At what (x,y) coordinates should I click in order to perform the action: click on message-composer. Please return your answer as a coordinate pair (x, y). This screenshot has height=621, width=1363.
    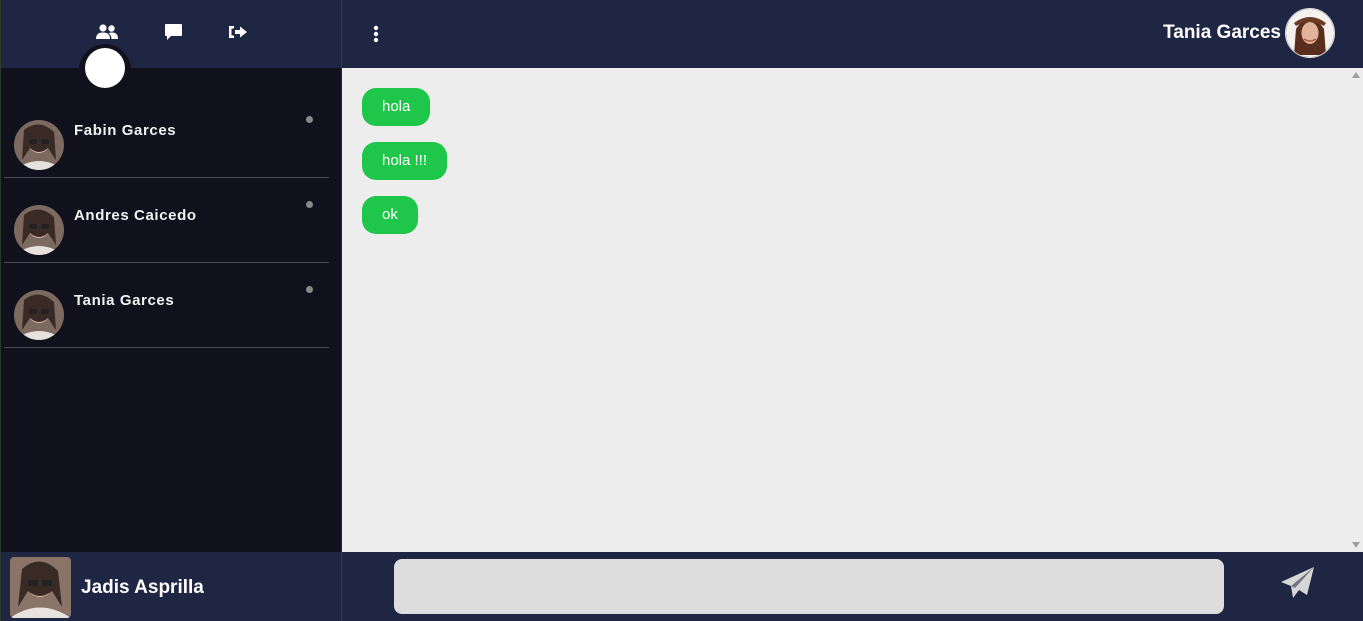
    Looking at the image, I should click on (852, 586).